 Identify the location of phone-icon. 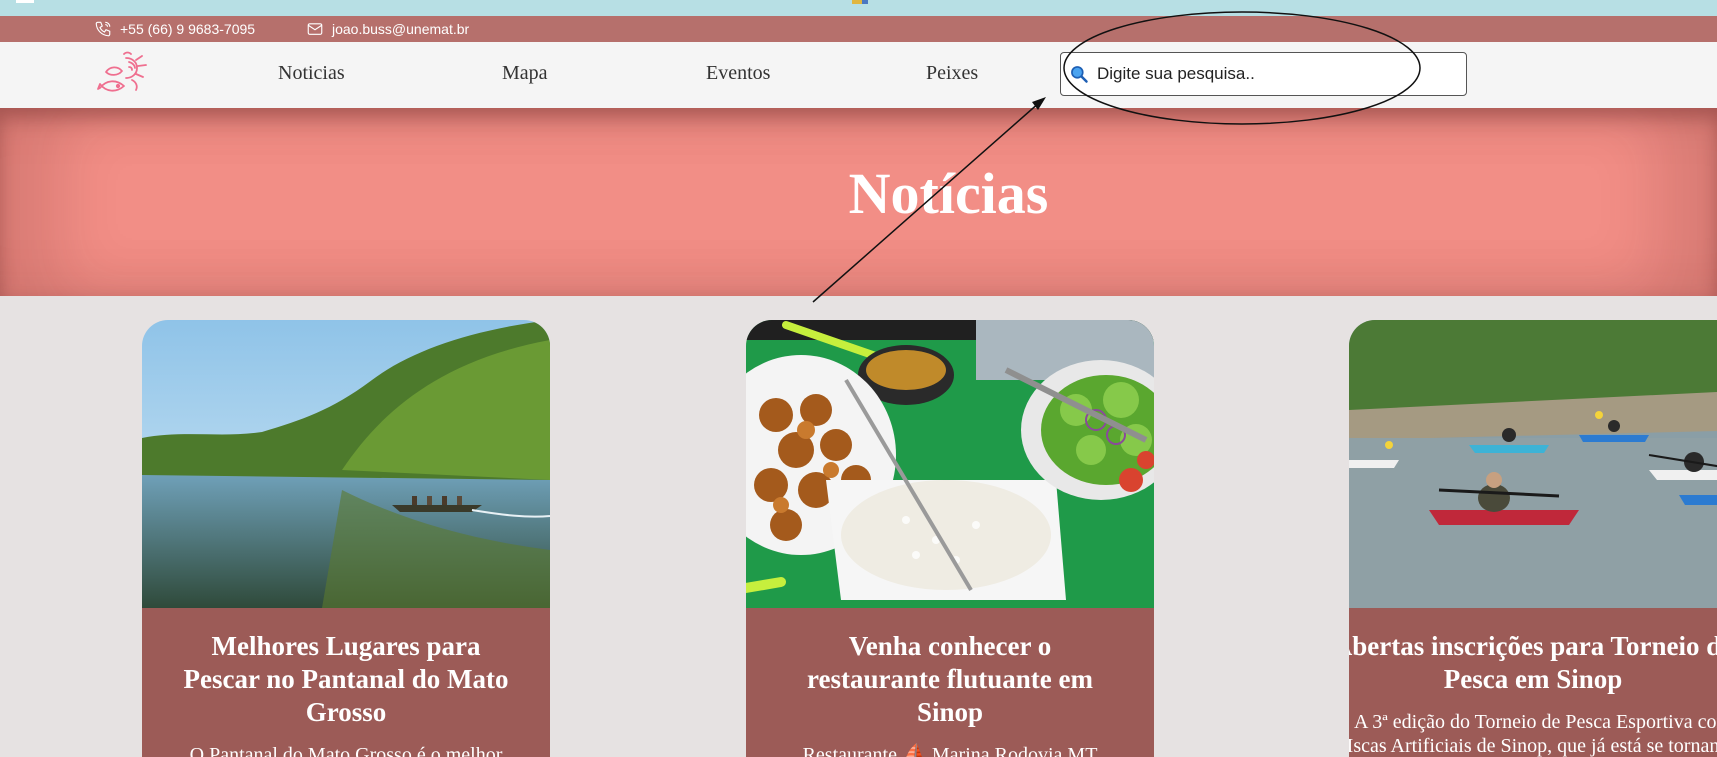
(103, 29).